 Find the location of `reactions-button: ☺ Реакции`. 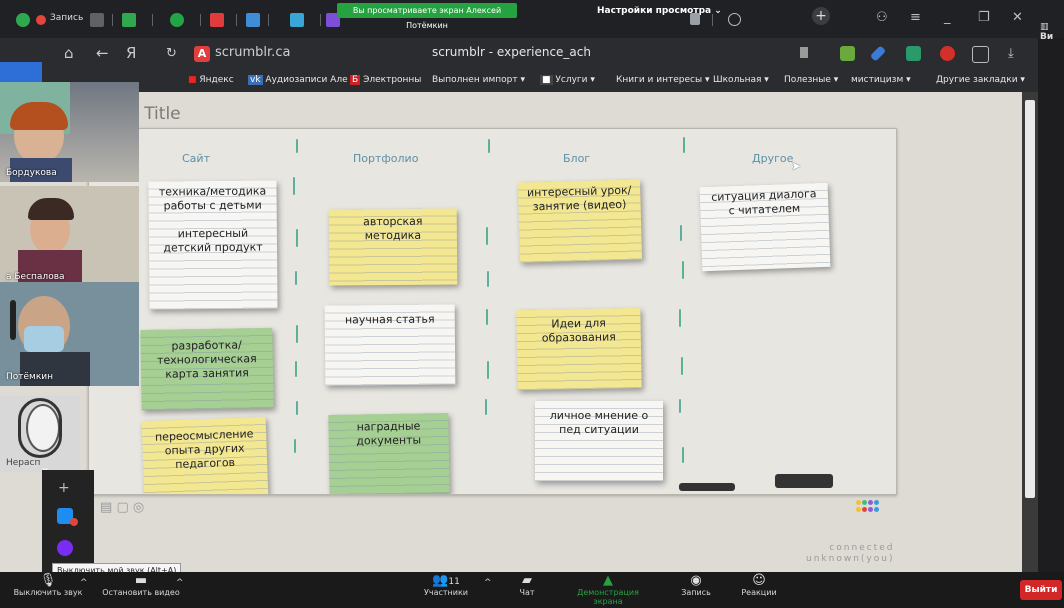

reactions-button: ☺ Реакции is located at coordinates (759, 585).